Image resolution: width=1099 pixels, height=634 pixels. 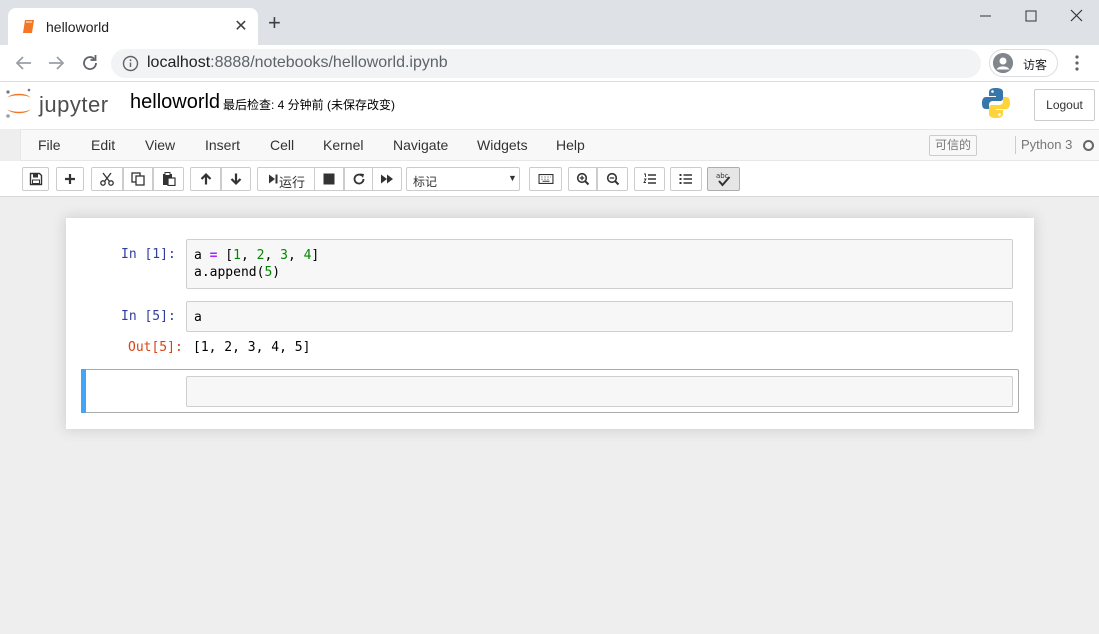 What do you see at coordinates (103, 145) in the screenshot?
I see `menu-edit: Edit` at bounding box center [103, 145].